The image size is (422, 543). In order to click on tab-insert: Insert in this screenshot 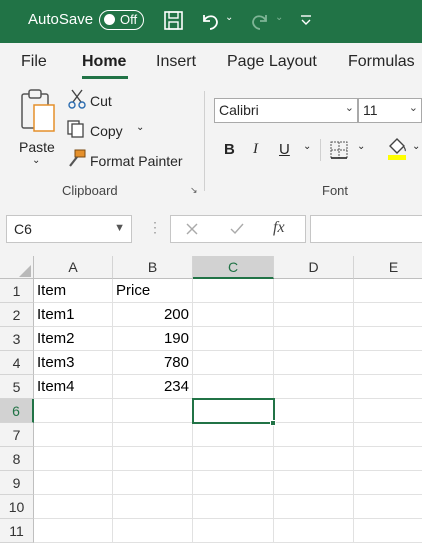, I will do `click(176, 62)`.